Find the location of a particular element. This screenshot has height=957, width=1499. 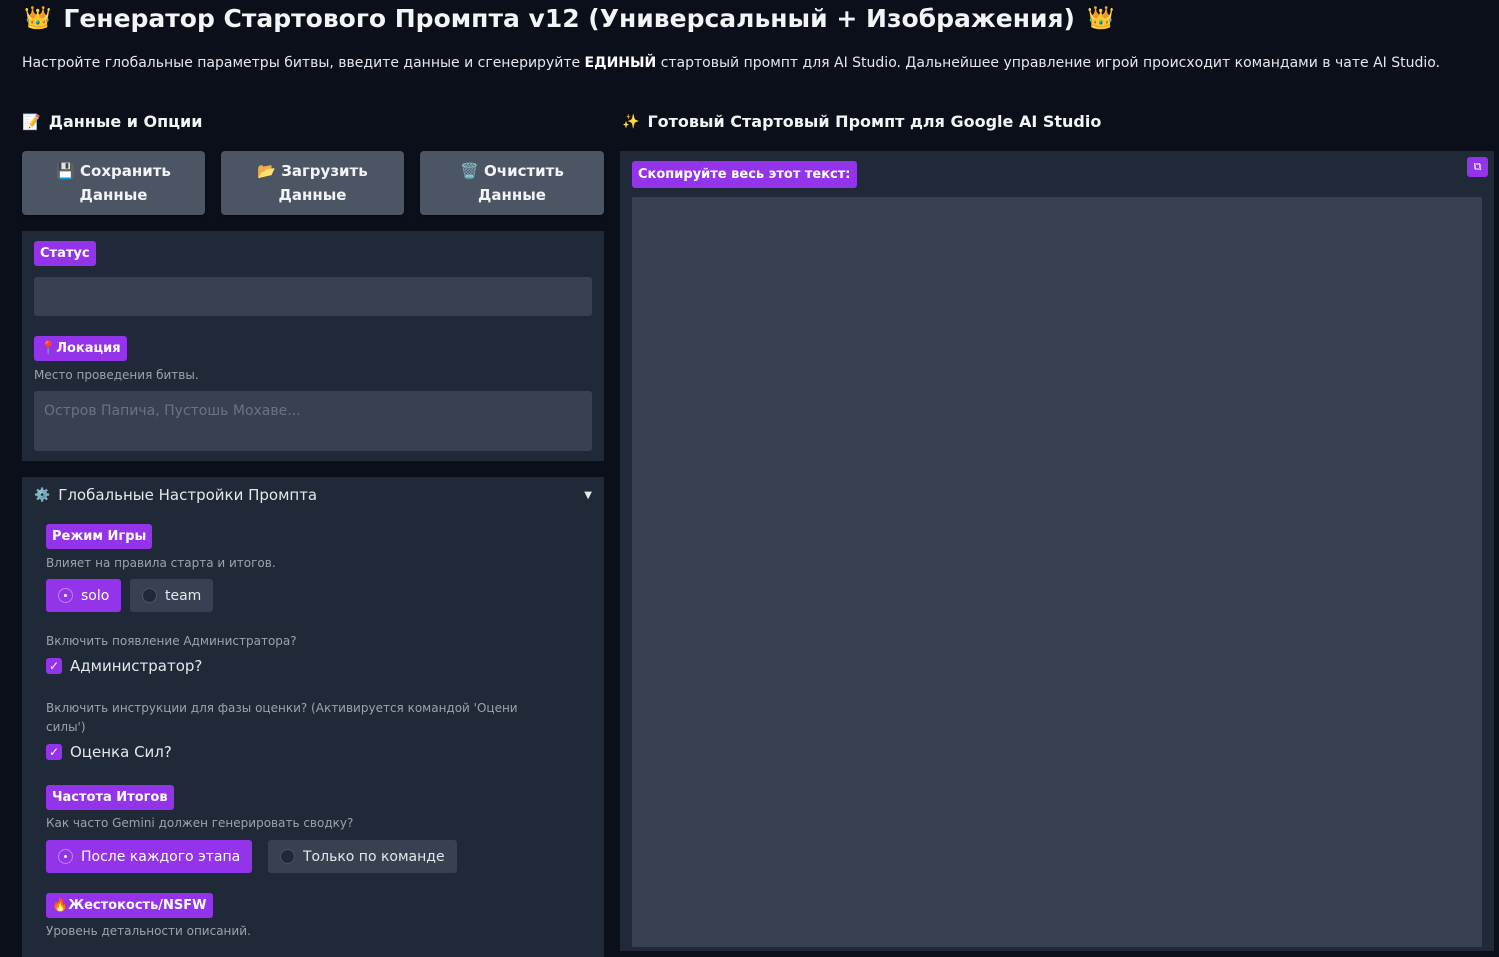

floppy-icon: 💾 is located at coordinates (65, 171).